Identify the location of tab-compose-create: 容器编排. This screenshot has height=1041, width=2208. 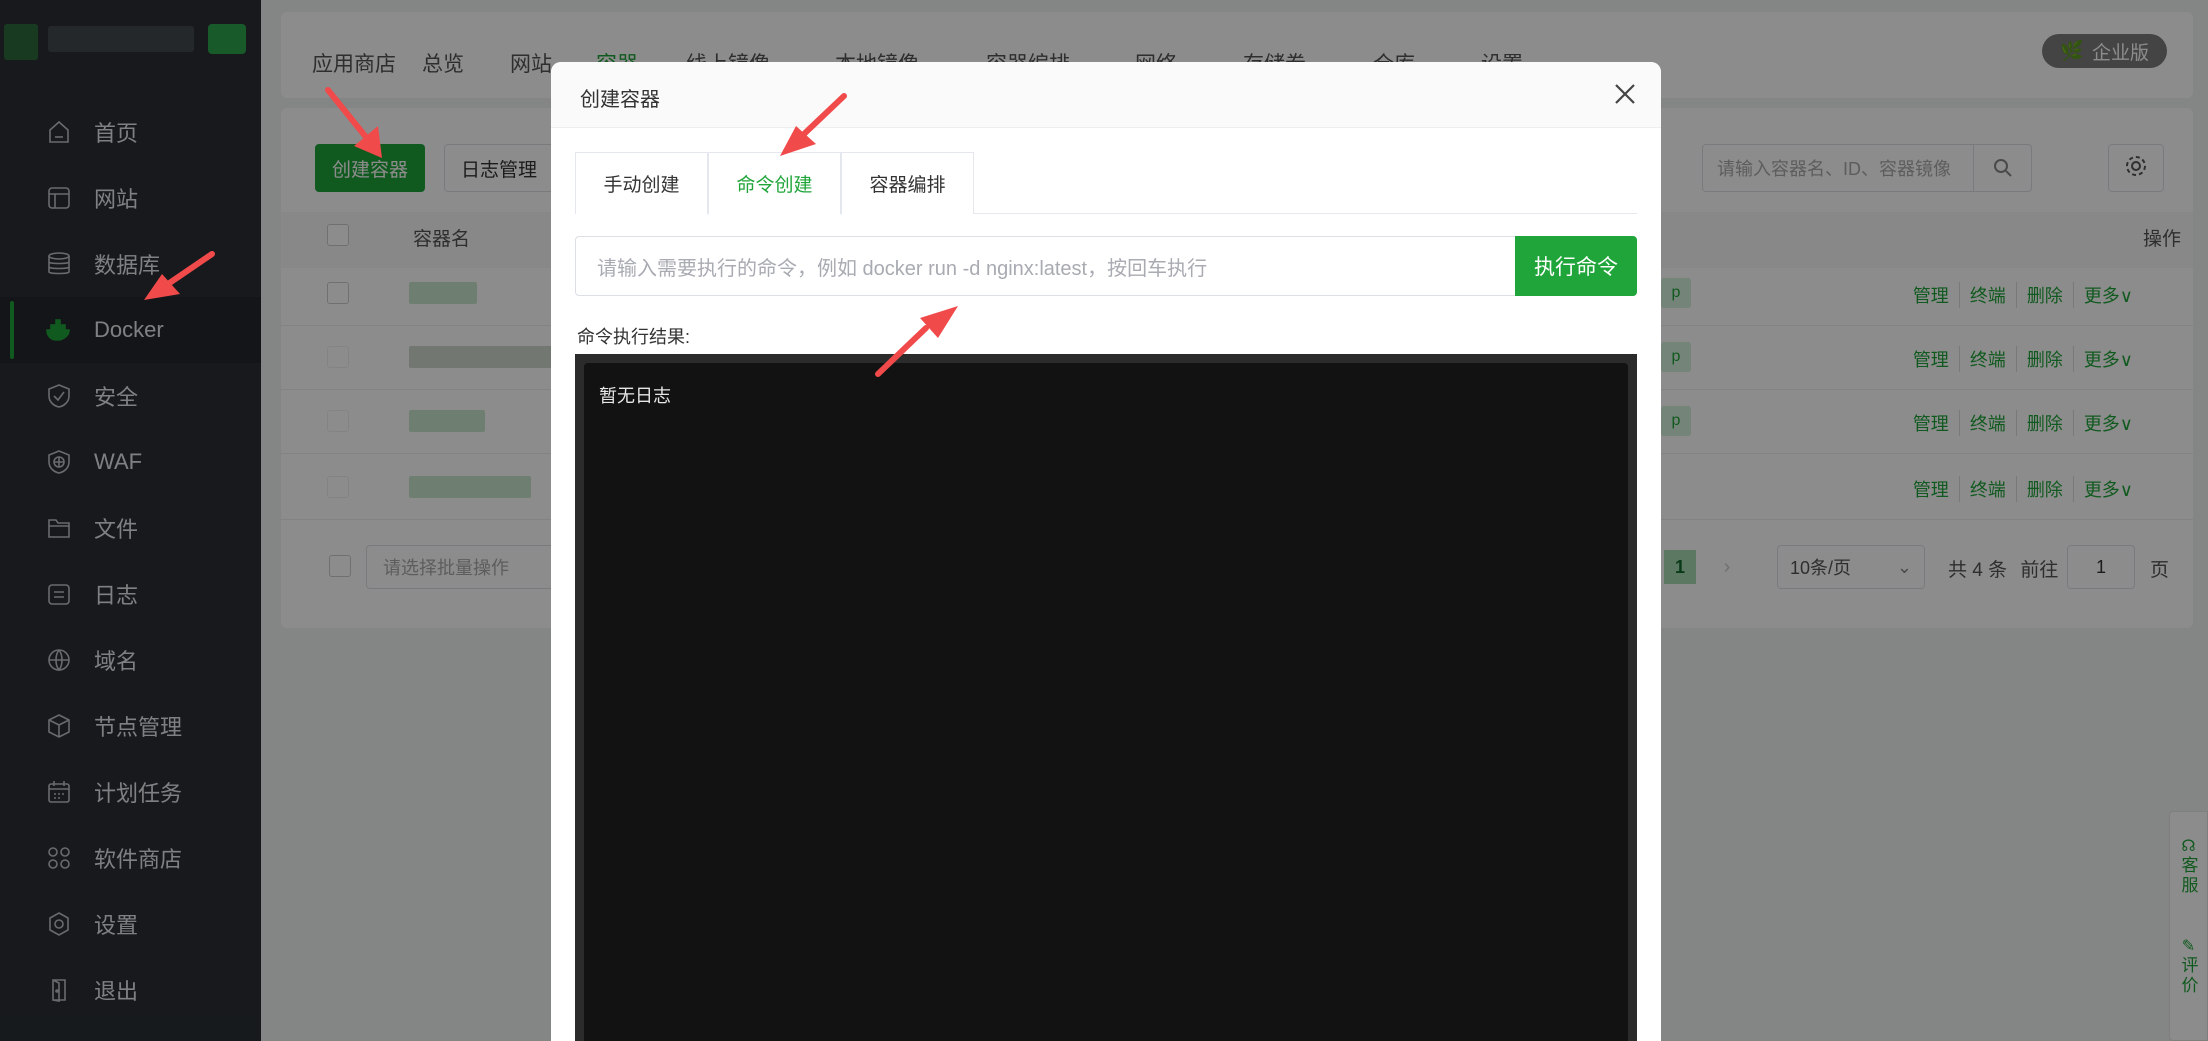
(907, 183).